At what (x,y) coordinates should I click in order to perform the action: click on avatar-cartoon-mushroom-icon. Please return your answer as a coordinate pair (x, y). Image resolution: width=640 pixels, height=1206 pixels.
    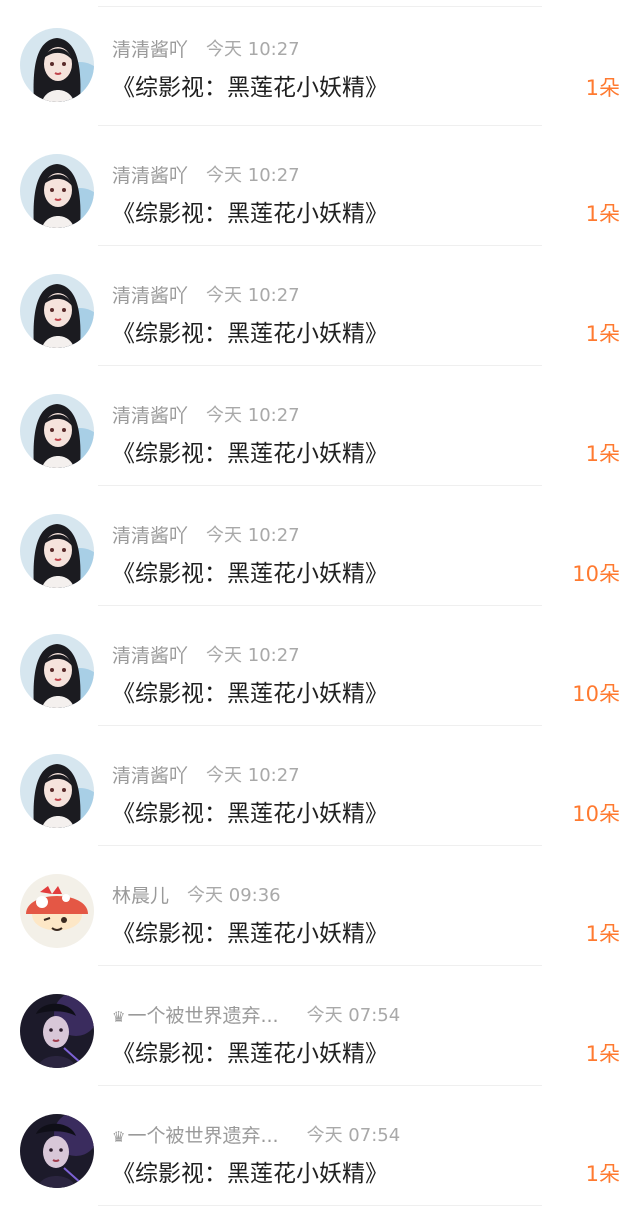
    Looking at the image, I should click on (57, 911).